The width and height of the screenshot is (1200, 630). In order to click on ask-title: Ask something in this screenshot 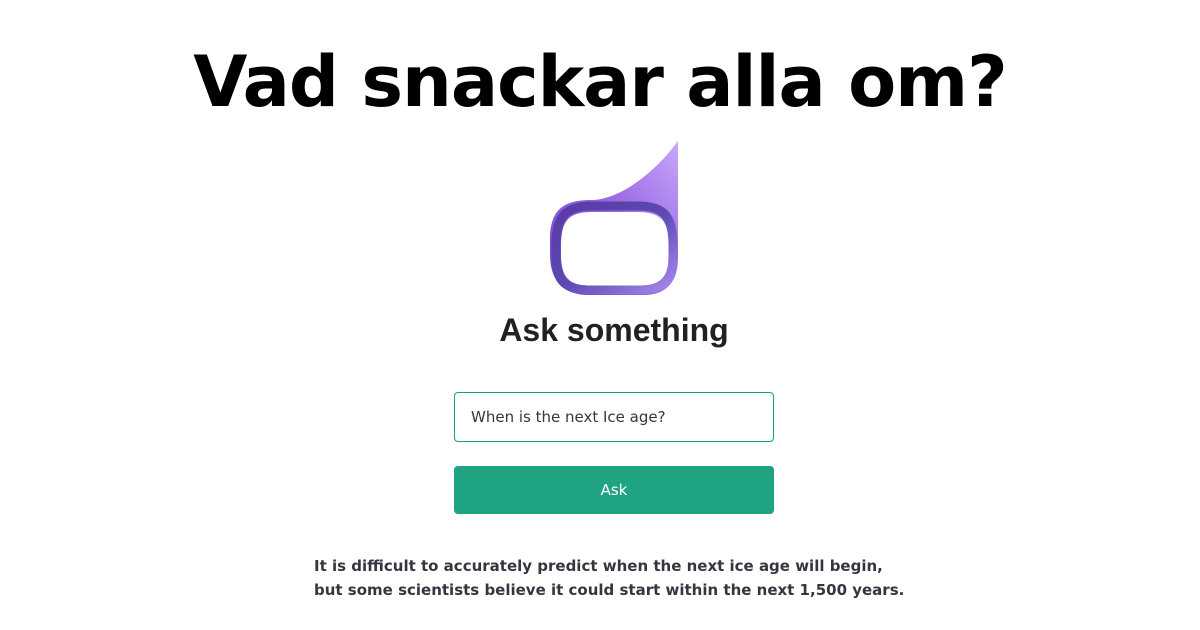, I will do `click(614, 330)`.